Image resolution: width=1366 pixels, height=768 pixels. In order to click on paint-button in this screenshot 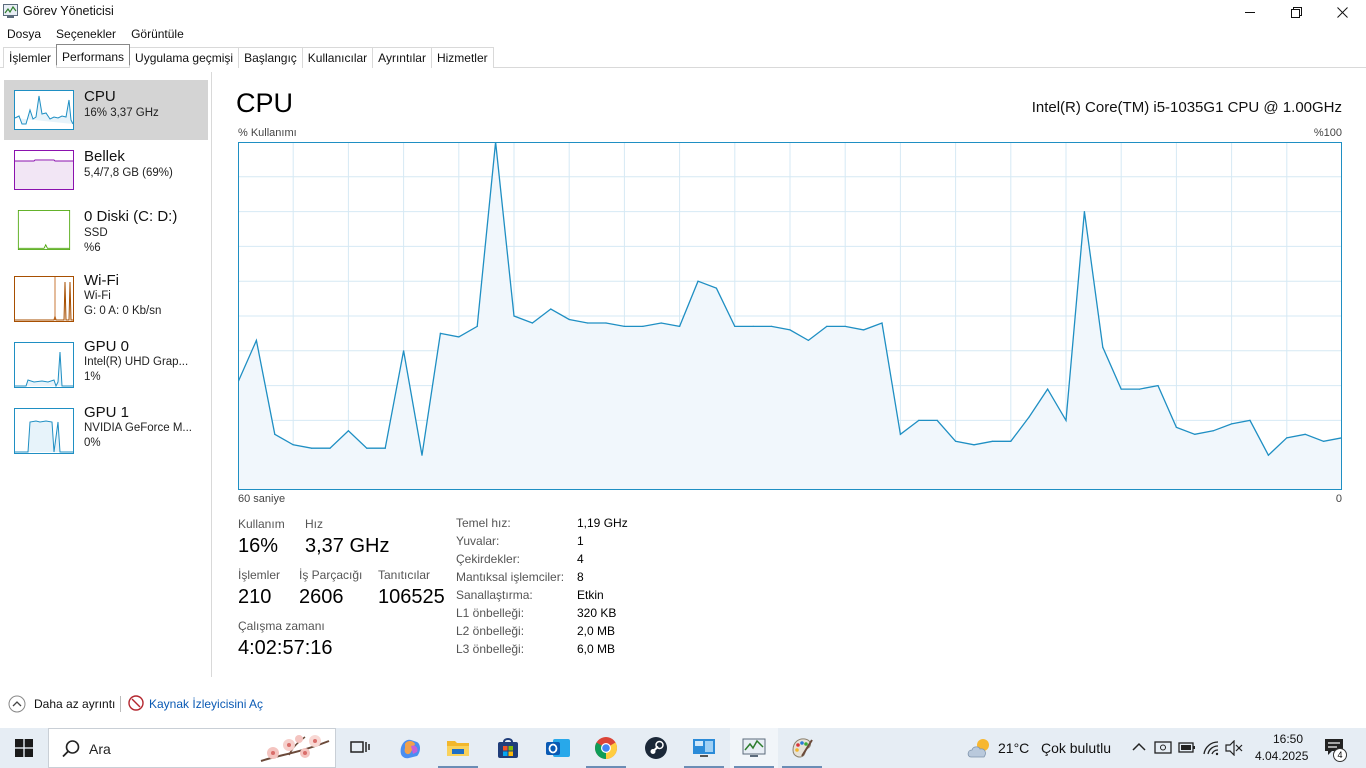, I will do `click(802, 748)`.